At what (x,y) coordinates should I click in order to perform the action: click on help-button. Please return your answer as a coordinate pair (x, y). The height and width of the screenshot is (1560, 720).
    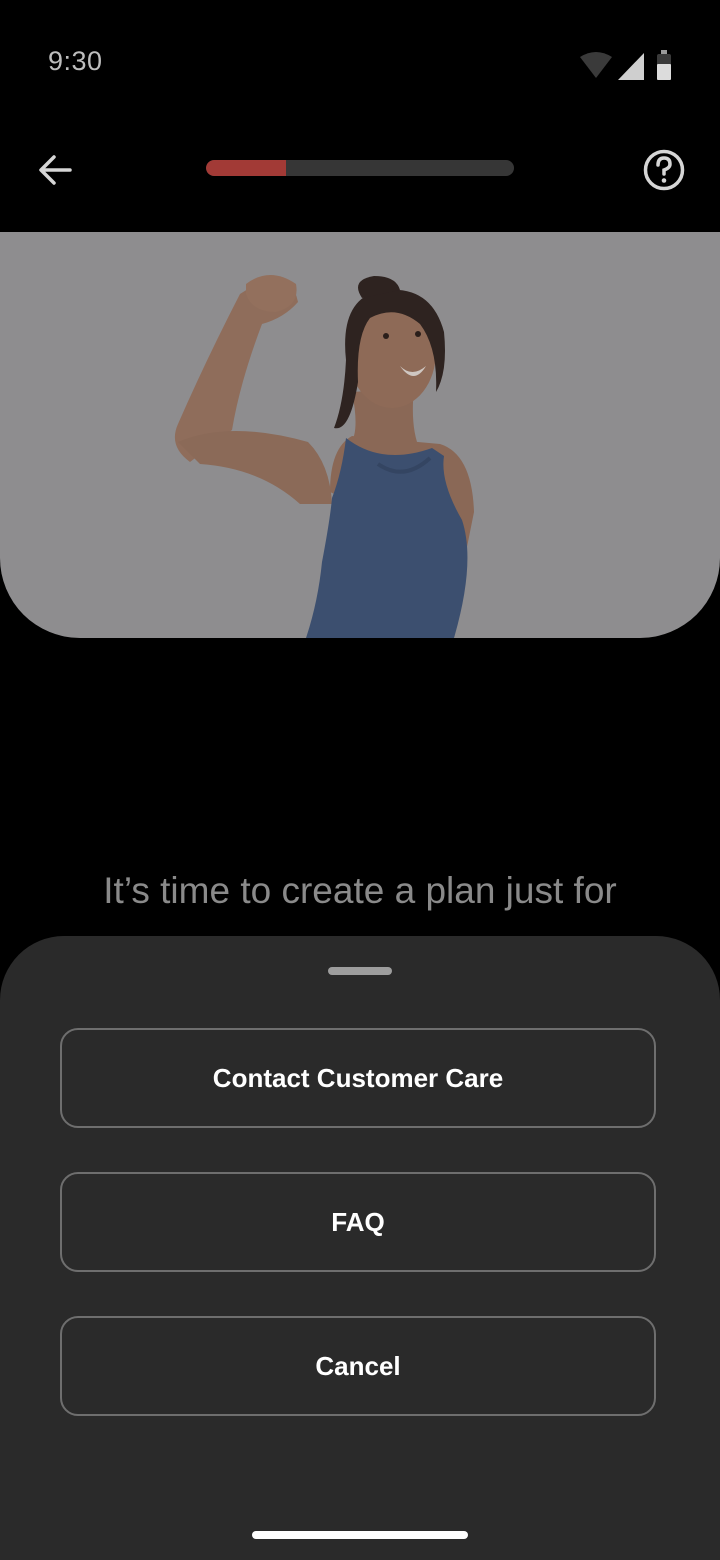
    Looking at the image, I should click on (664, 170).